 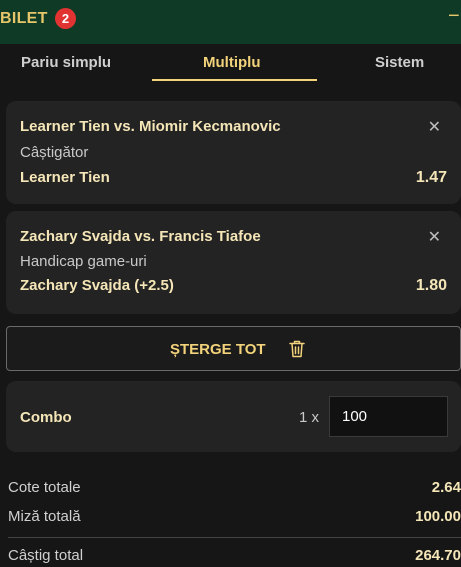 I want to click on total-stake-row: Miză totală 100.00, so click(x=230, y=519).